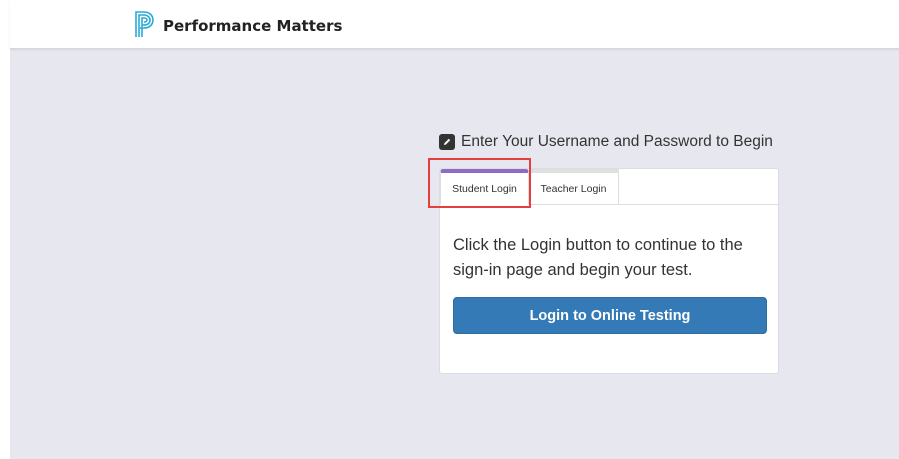 The image size is (899, 459). Describe the element at coordinates (253, 26) in the screenshot. I see `brand-name: Performance Matters` at that location.